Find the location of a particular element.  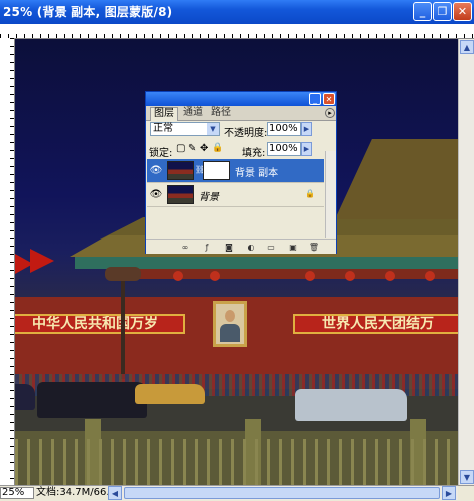

horizontal-ruler is located at coordinates (237, 31).